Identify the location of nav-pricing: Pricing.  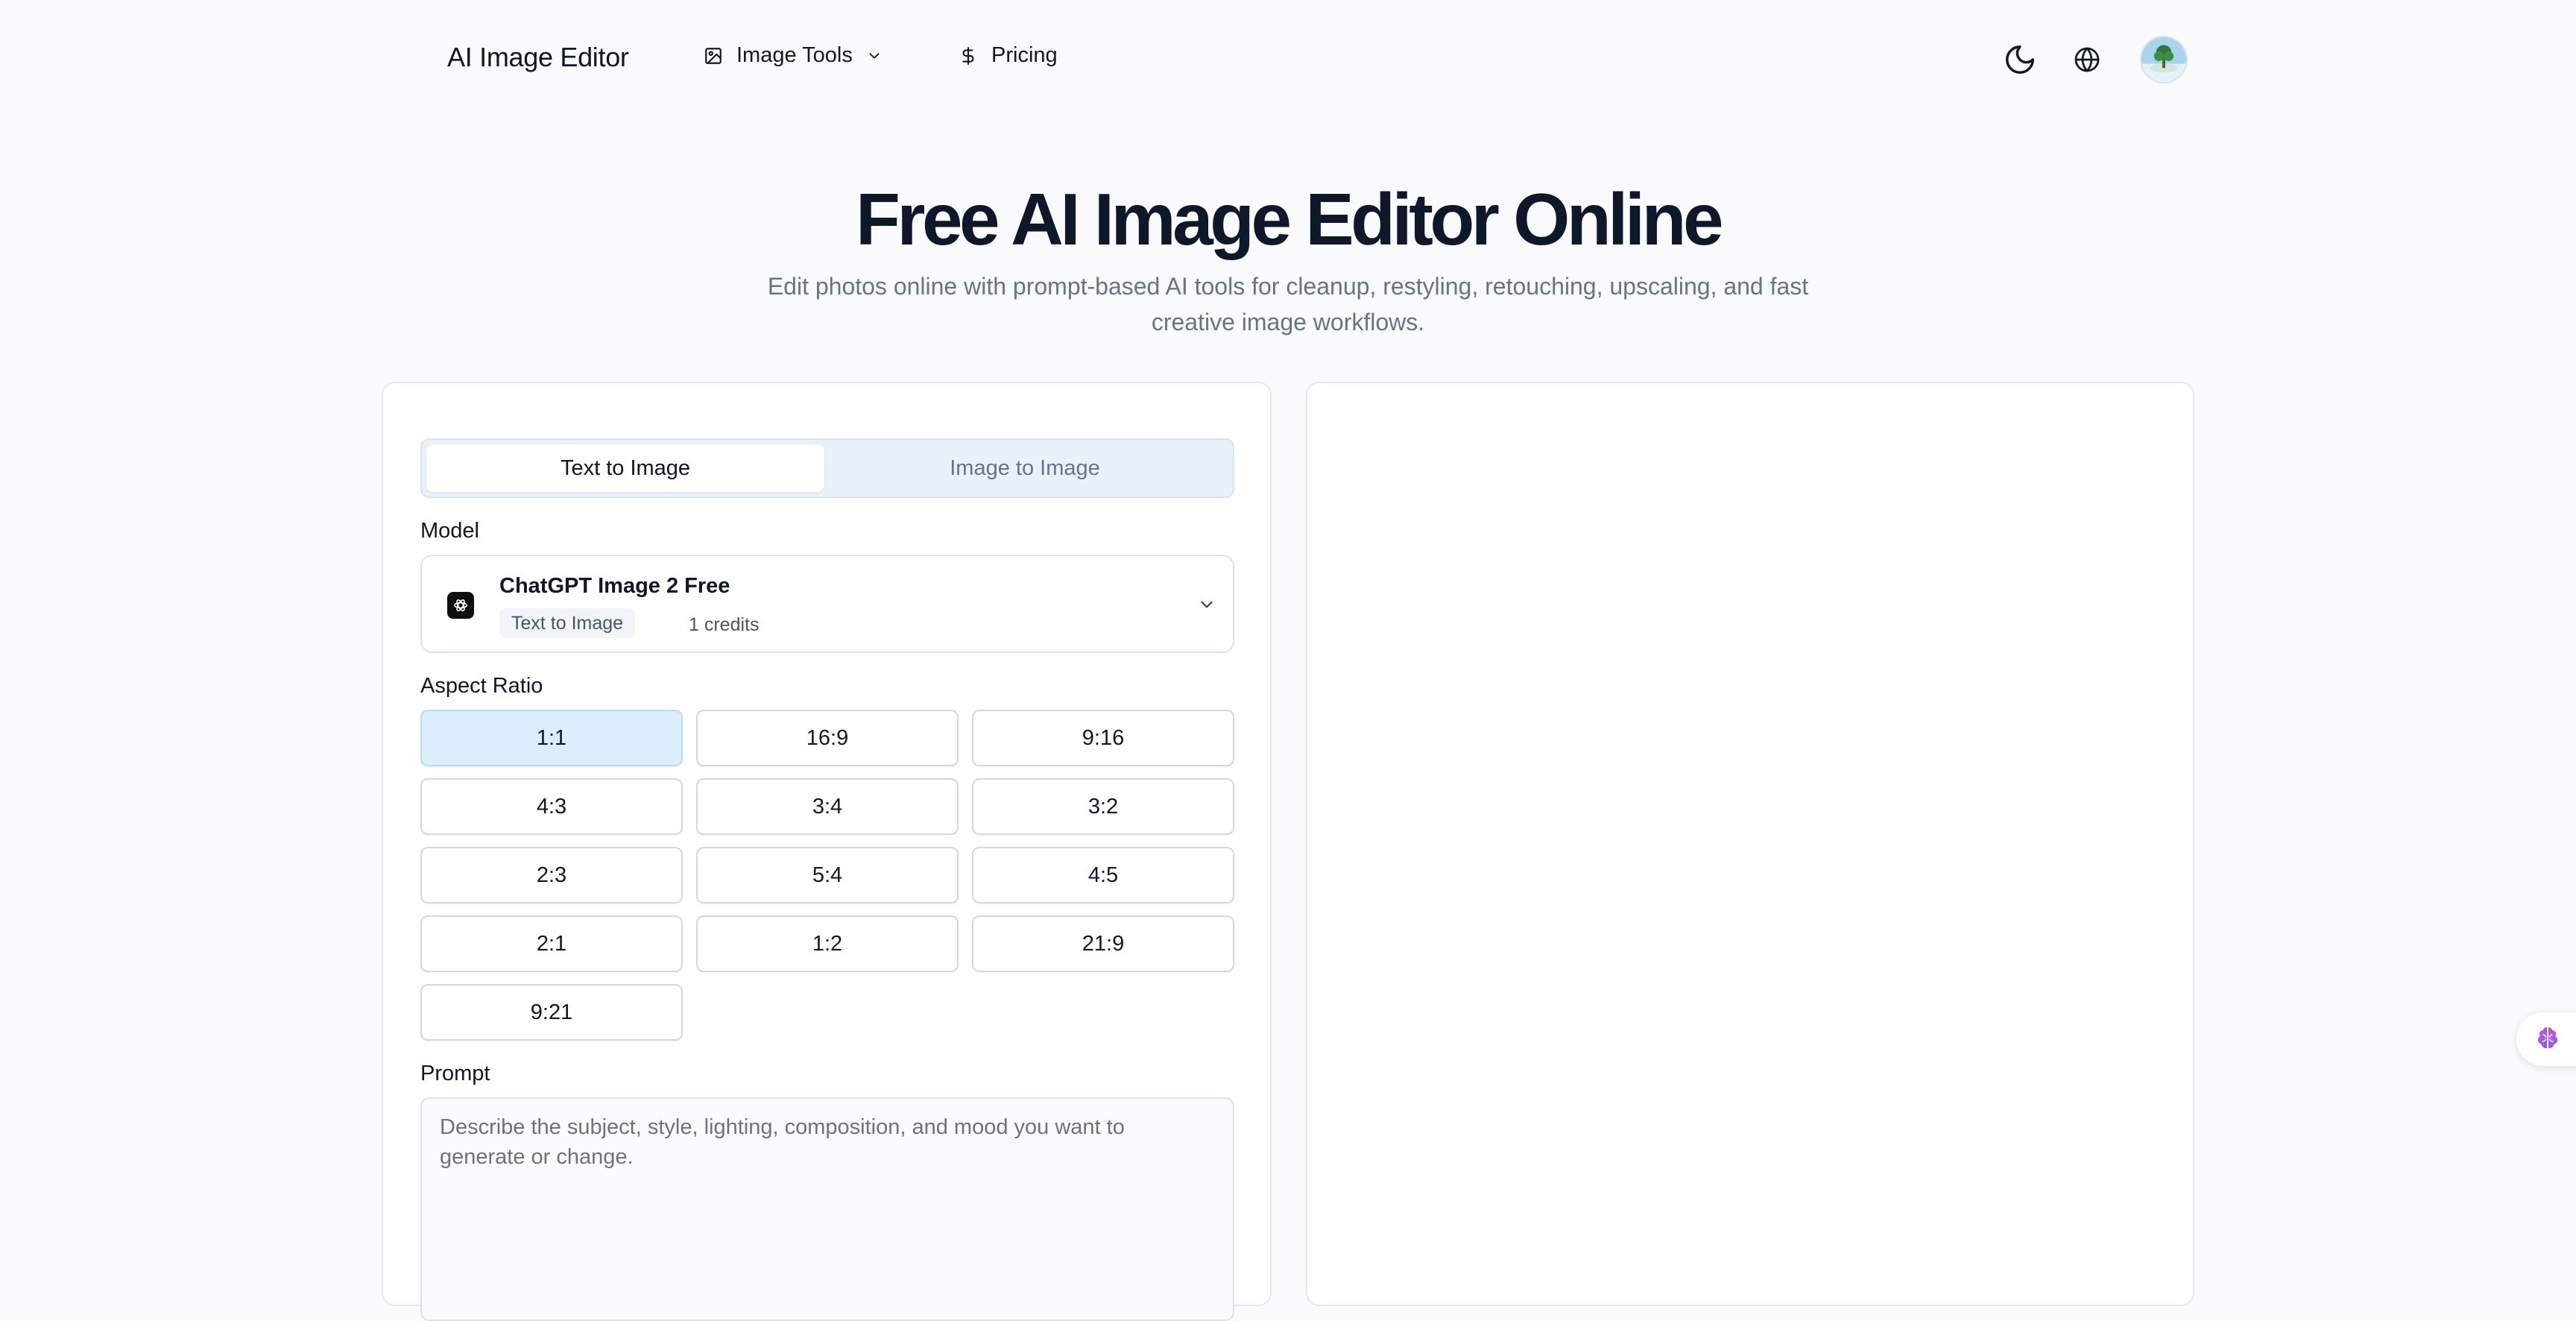
(1008, 55).